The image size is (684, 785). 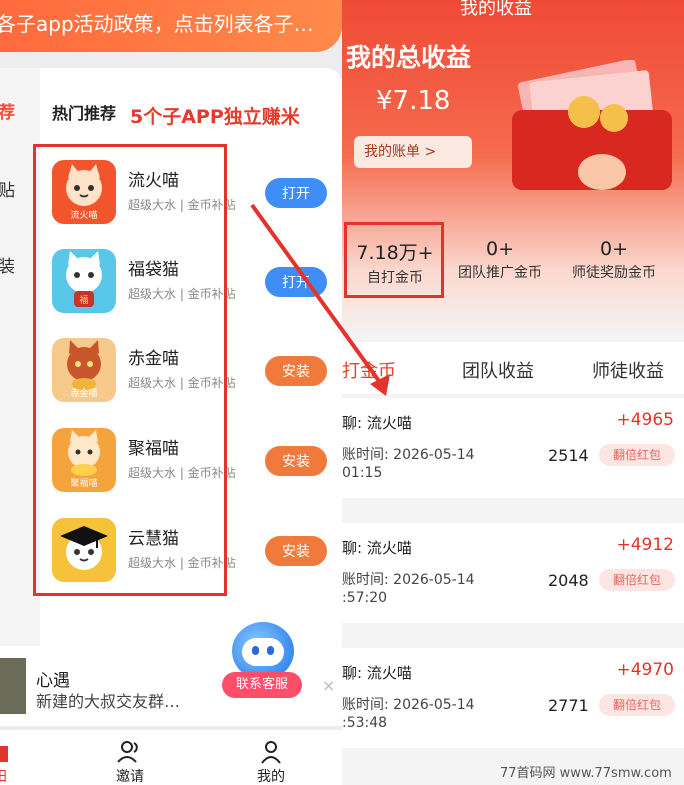 I want to click on rail-item-install: 装, so click(x=7, y=264).